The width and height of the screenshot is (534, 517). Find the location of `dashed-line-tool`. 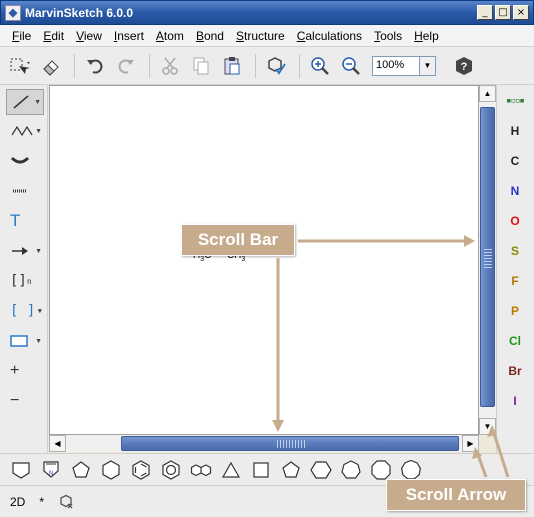

dashed-line-tool is located at coordinates (25, 191).